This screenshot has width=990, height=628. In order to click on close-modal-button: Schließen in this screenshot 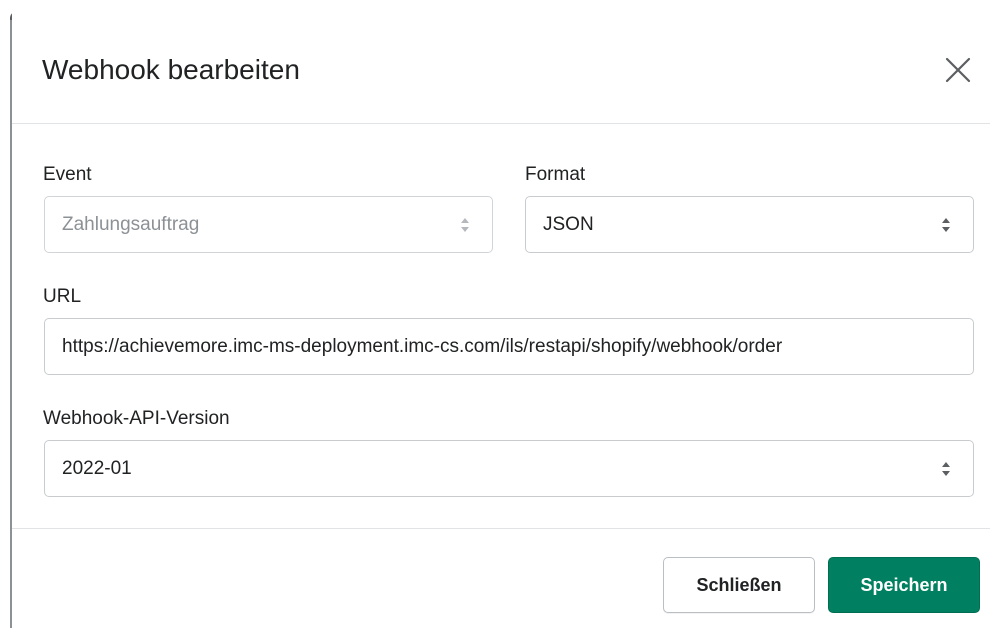, I will do `click(739, 585)`.